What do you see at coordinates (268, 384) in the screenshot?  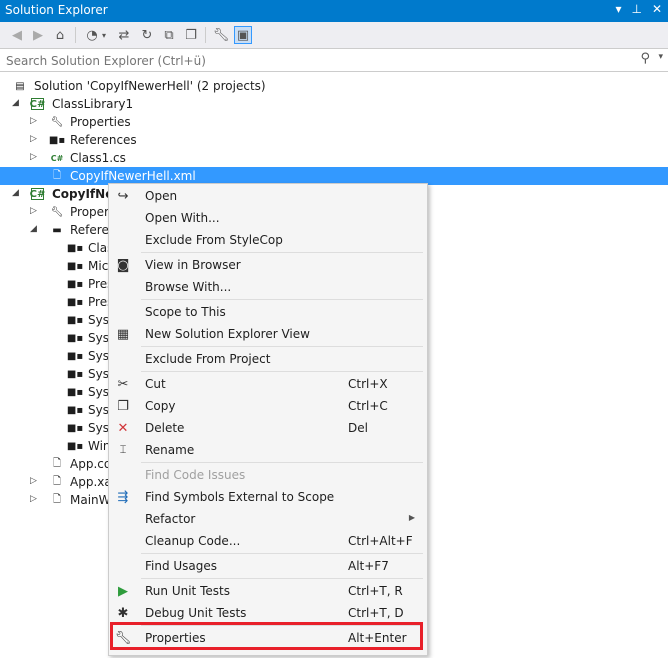 I see `menu-item-cut: ✂ Cut Ctrl+X` at bounding box center [268, 384].